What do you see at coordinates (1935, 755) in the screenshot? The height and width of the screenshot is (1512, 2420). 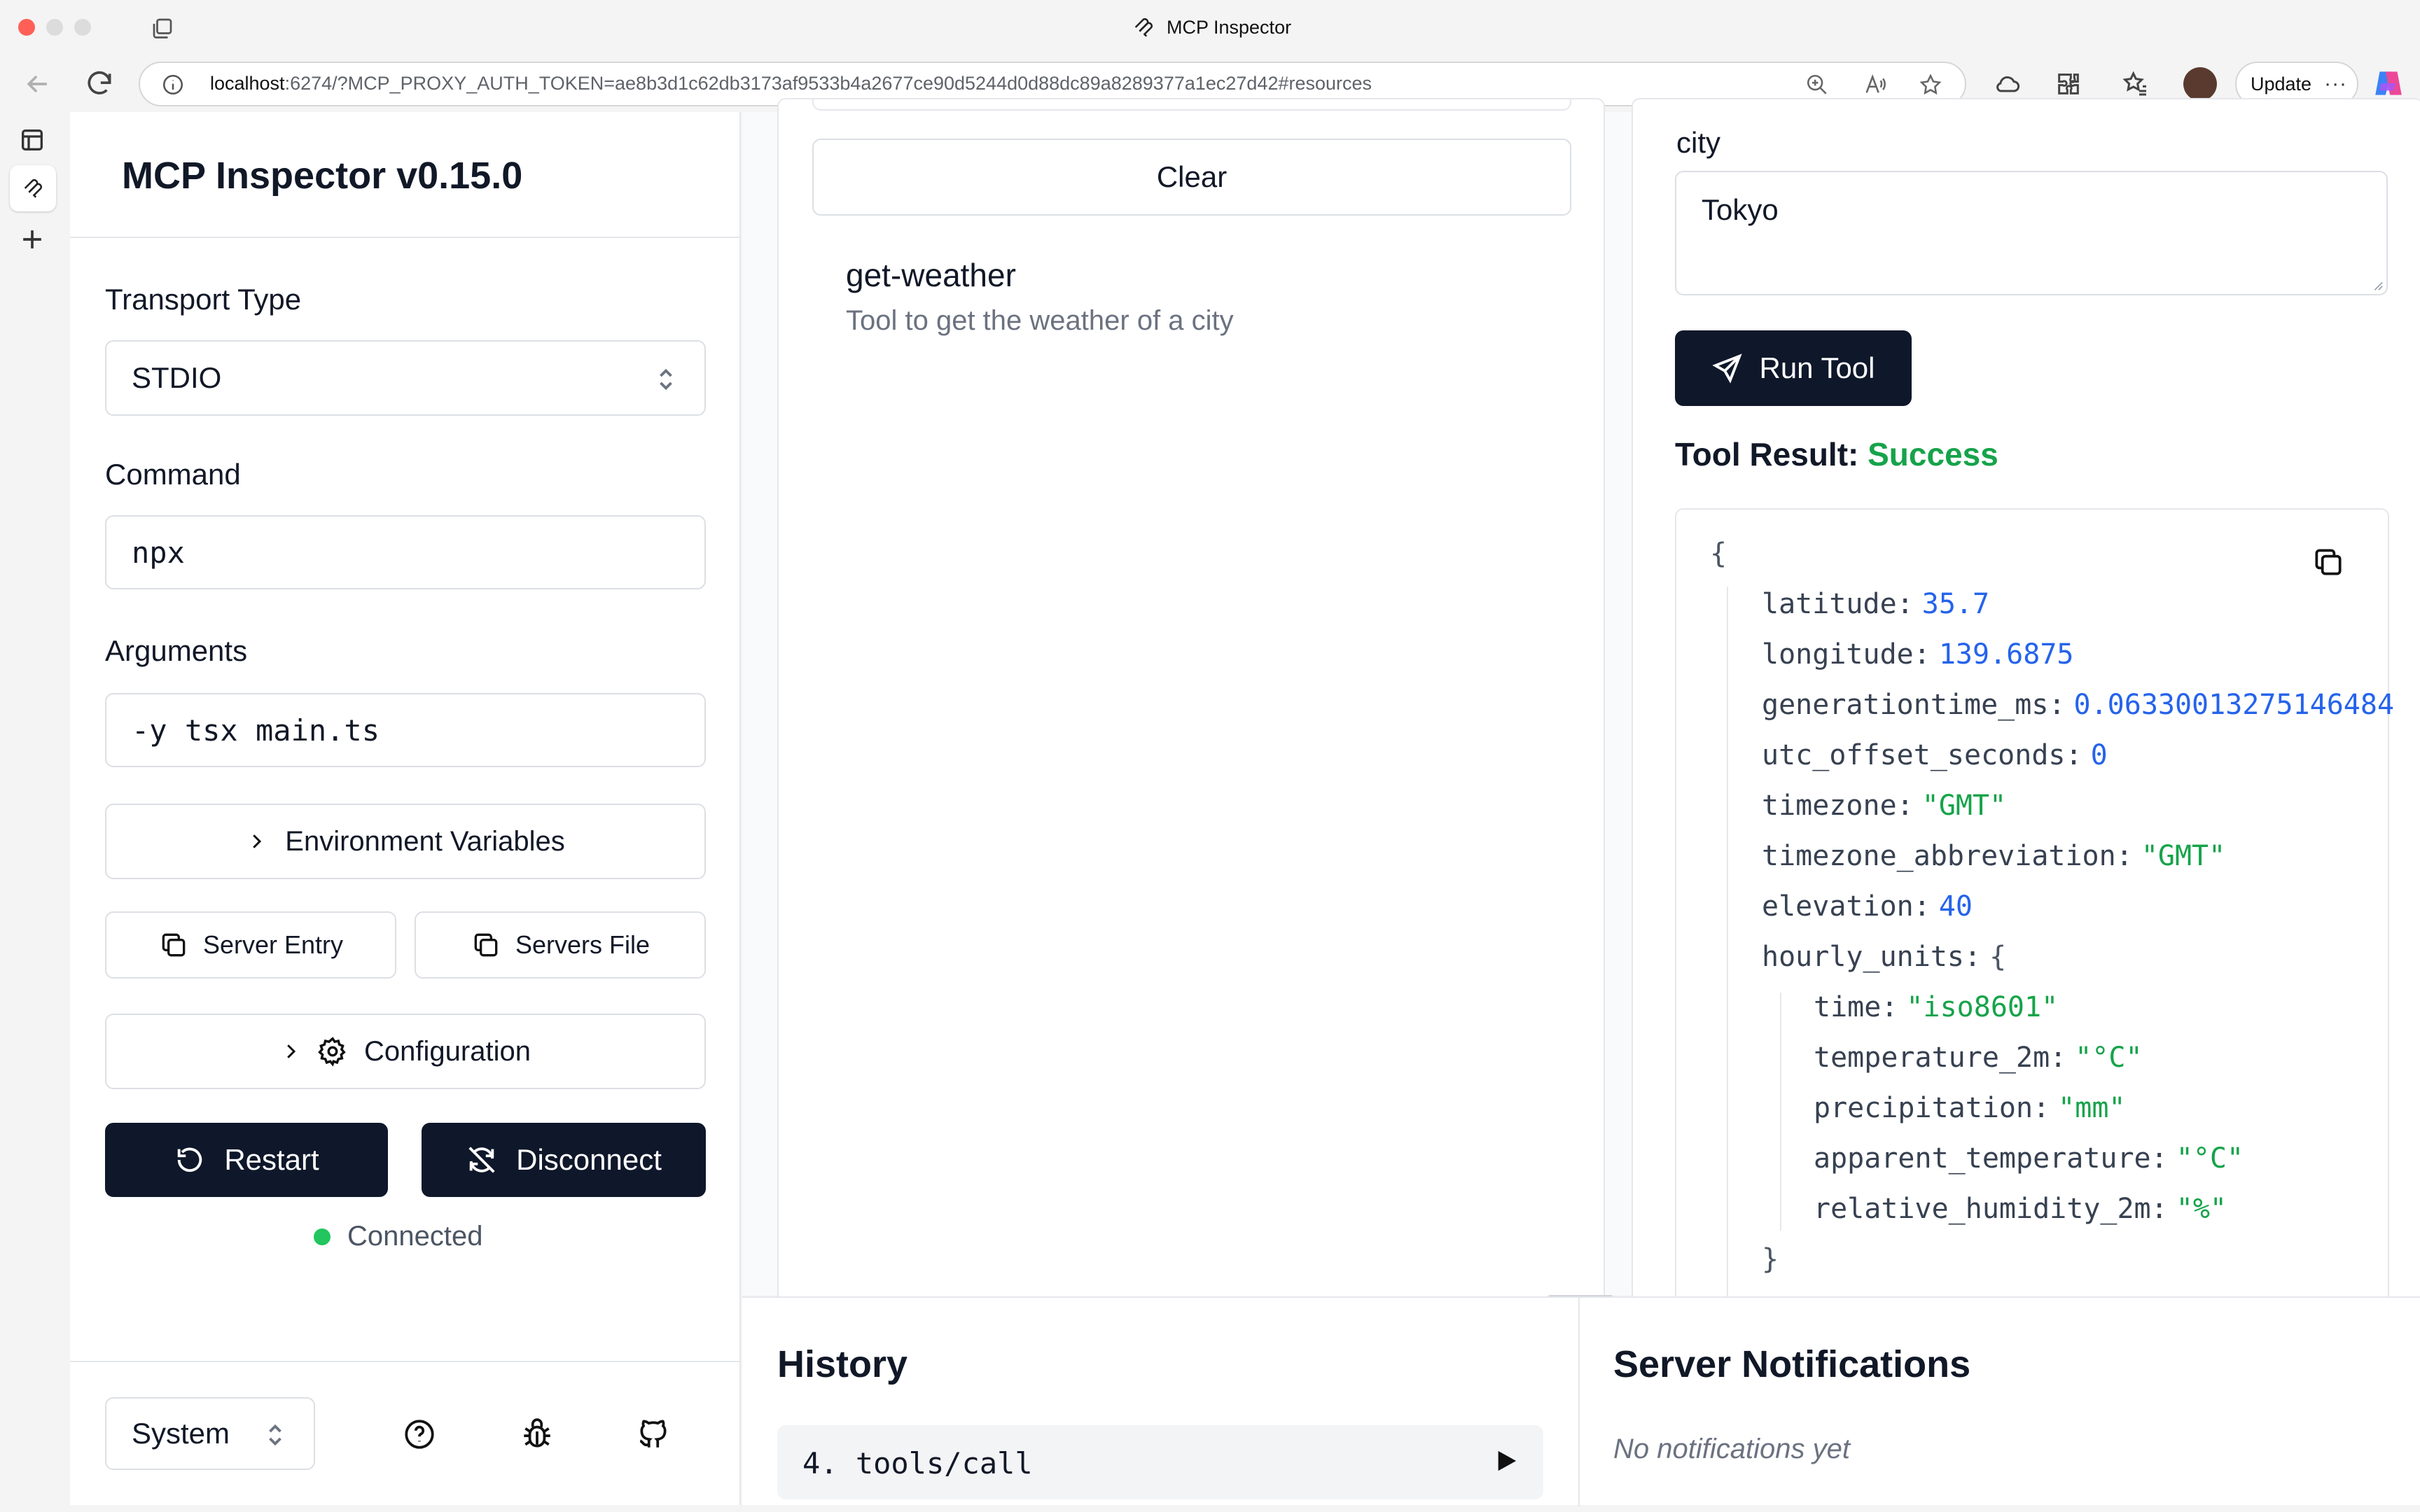 I see `json-line: utc_offset_seconds: 0` at bounding box center [1935, 755].